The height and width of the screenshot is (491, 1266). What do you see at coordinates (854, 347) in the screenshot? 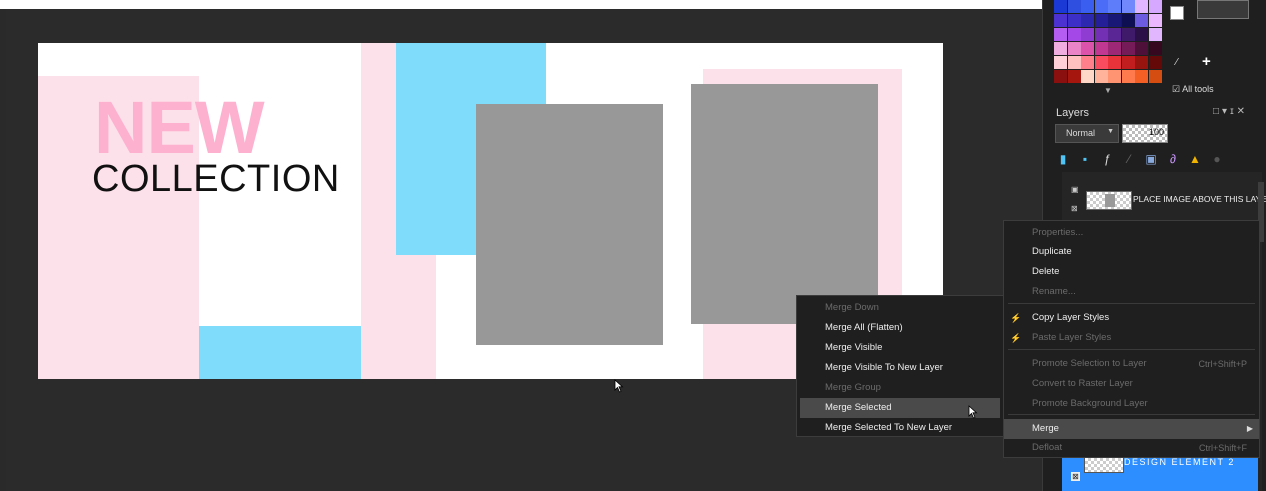
I see `menu-item-label: Merge Visible` at bounding box center [854, 347].